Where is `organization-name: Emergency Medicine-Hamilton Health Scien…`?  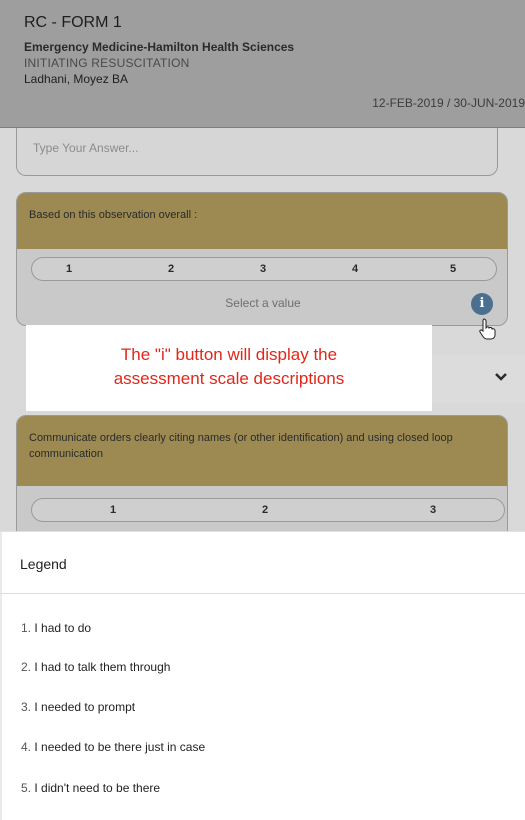 organization-name: Emergency Medicine-Hamilton Health Scien… is located at coordinates (159, 47).